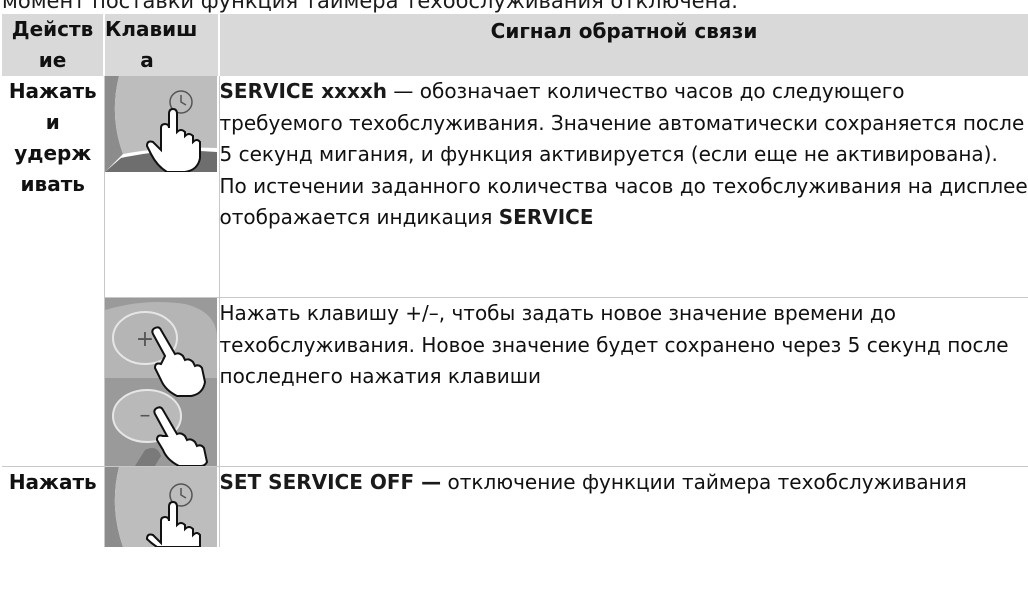 The width and height of the screenshot is (1028, 608). I want to click on action-line: ивать, so click(52, 184).